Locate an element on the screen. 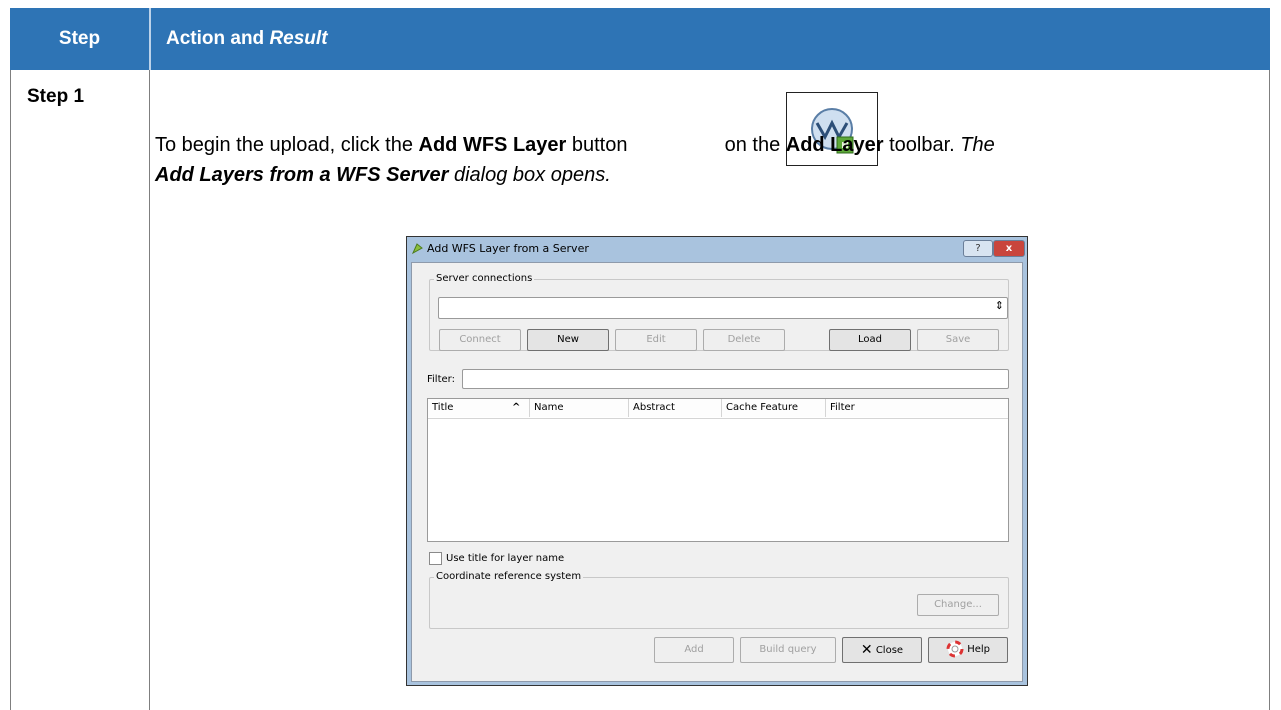  qgis-icon is located at coordinates (417, 249).